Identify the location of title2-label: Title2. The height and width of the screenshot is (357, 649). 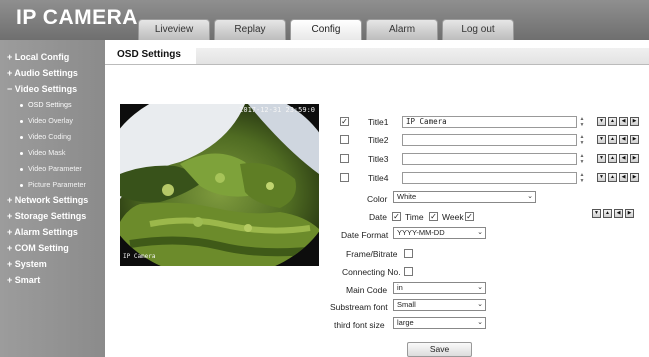
(378, 140).